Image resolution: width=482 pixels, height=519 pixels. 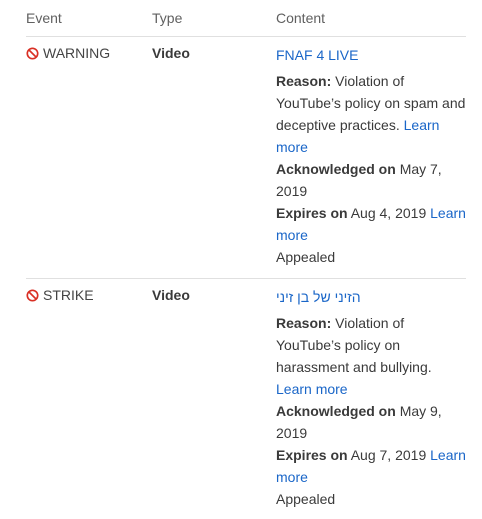 I want to click on video-title-link: הזיני של בן זיני, so click(x=371, y=297).